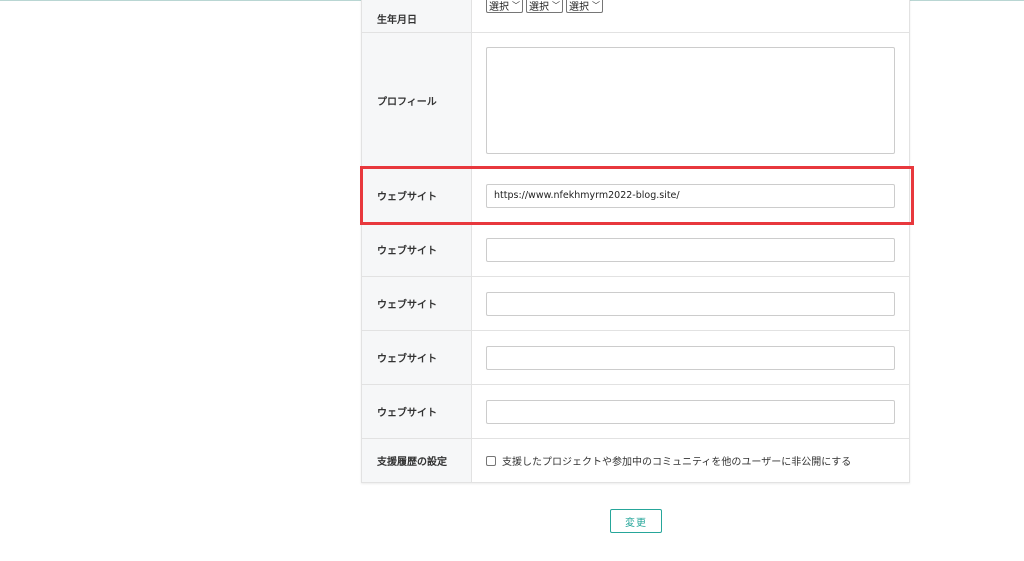 The image size is (1024, 561). I want to click on website-row-4: ウェブサイト, so click(635, 357).